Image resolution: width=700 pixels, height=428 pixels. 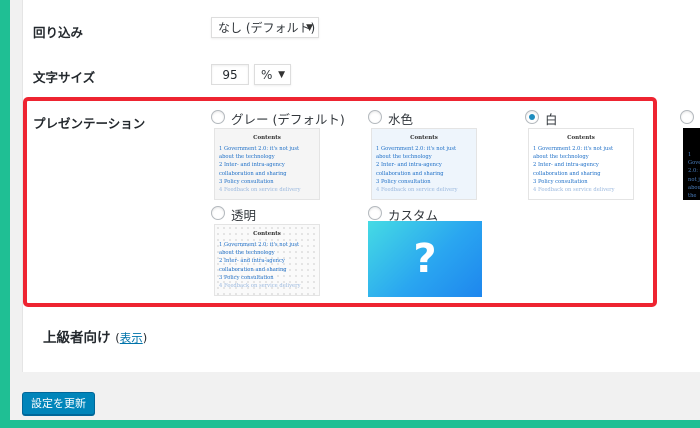 I want to click on advanced-section: 上級者向け (表示), so click(x=95, y=336).